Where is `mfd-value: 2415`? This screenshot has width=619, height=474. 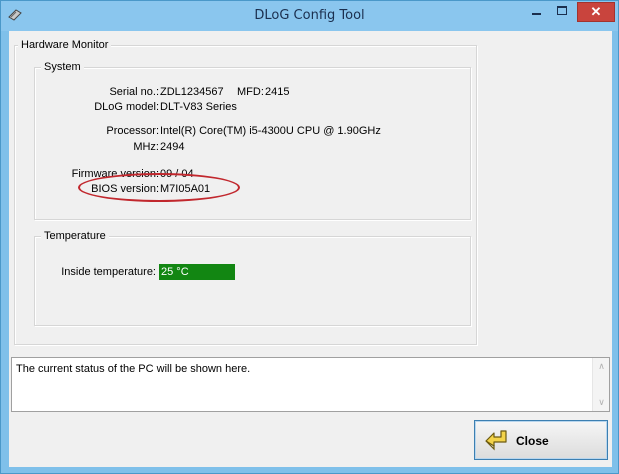 mfd-value: 2415 is located at coordinates (277, 92).